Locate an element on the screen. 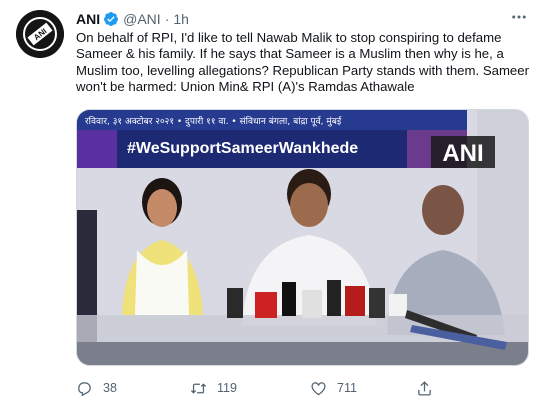  banner-hashtag: #WeSupportSameerWankhede is located at coordinates (242, 148).